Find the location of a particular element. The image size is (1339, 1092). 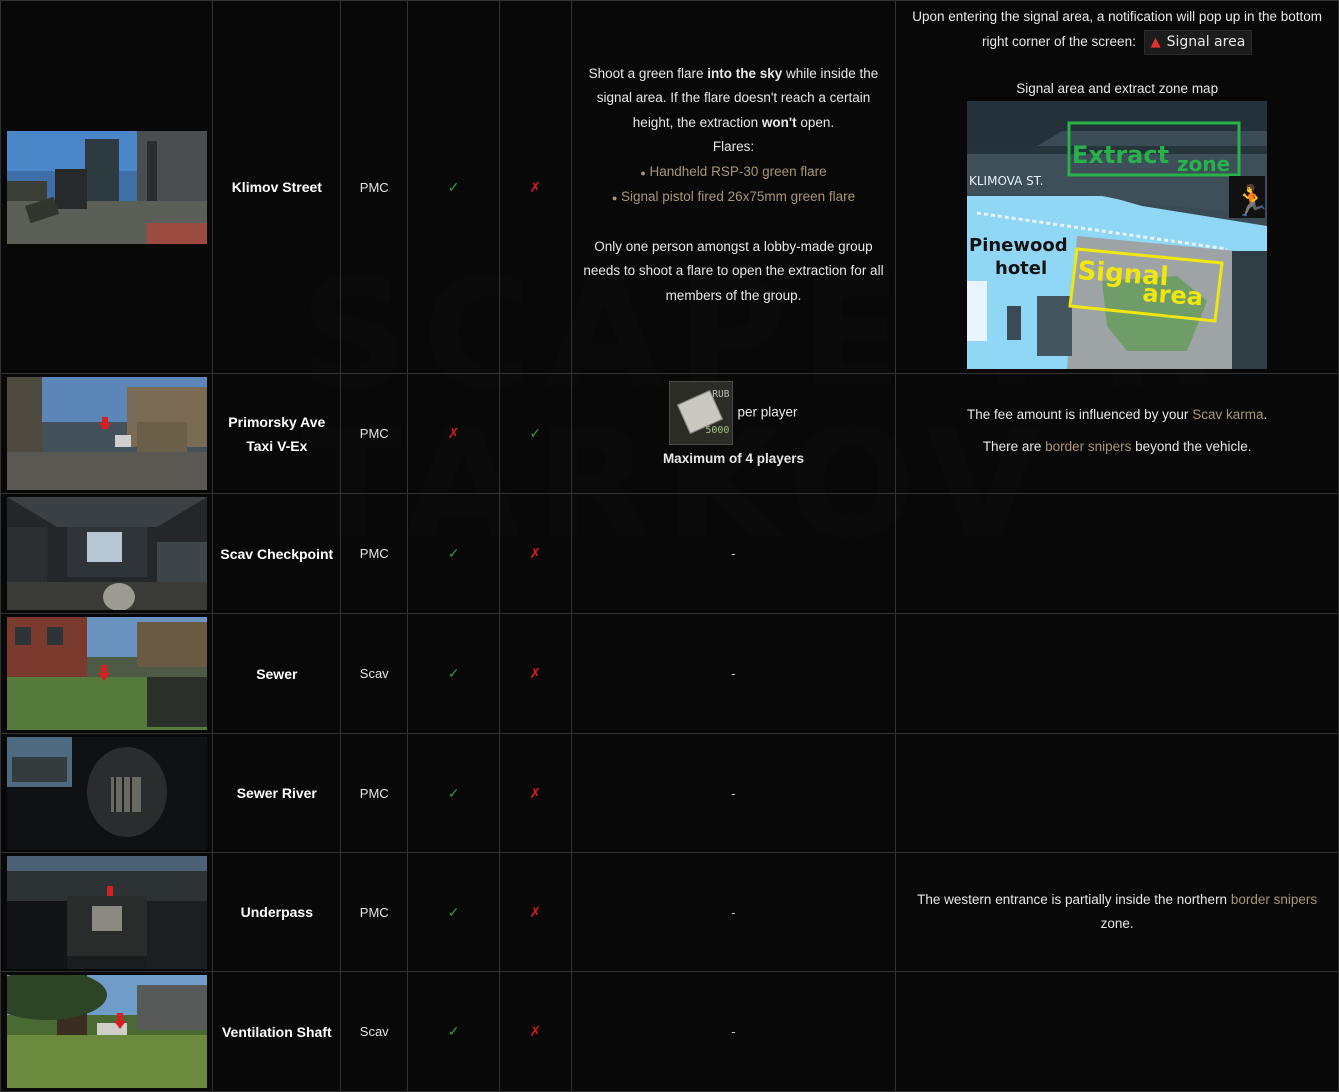

extract-name: Sewer River is located at coordinates (277, 793).